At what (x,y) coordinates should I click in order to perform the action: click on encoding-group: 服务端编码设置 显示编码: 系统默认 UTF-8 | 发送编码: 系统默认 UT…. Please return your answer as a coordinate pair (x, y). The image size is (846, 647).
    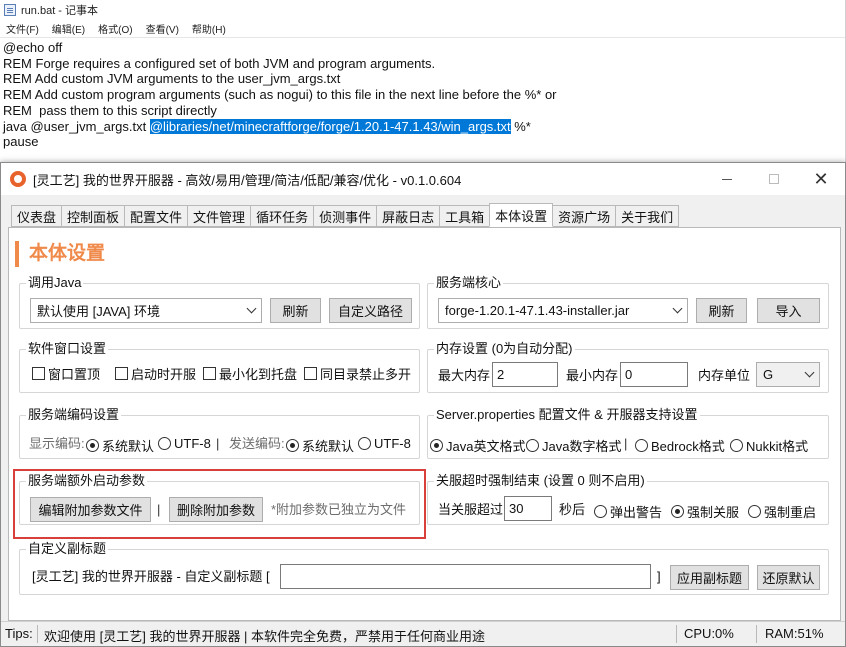
    Looking at the image, I should click on (219, 433).